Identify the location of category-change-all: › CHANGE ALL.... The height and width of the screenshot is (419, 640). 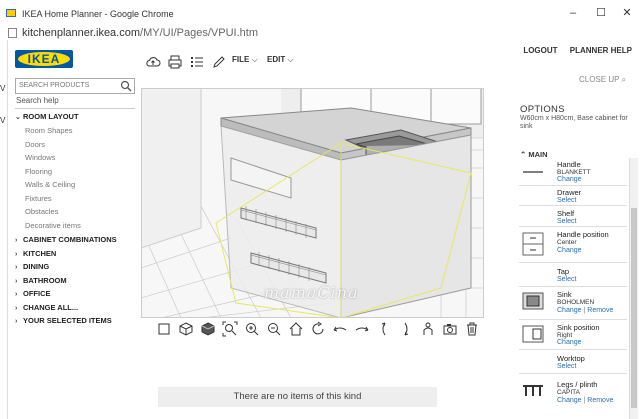
(46, 307).